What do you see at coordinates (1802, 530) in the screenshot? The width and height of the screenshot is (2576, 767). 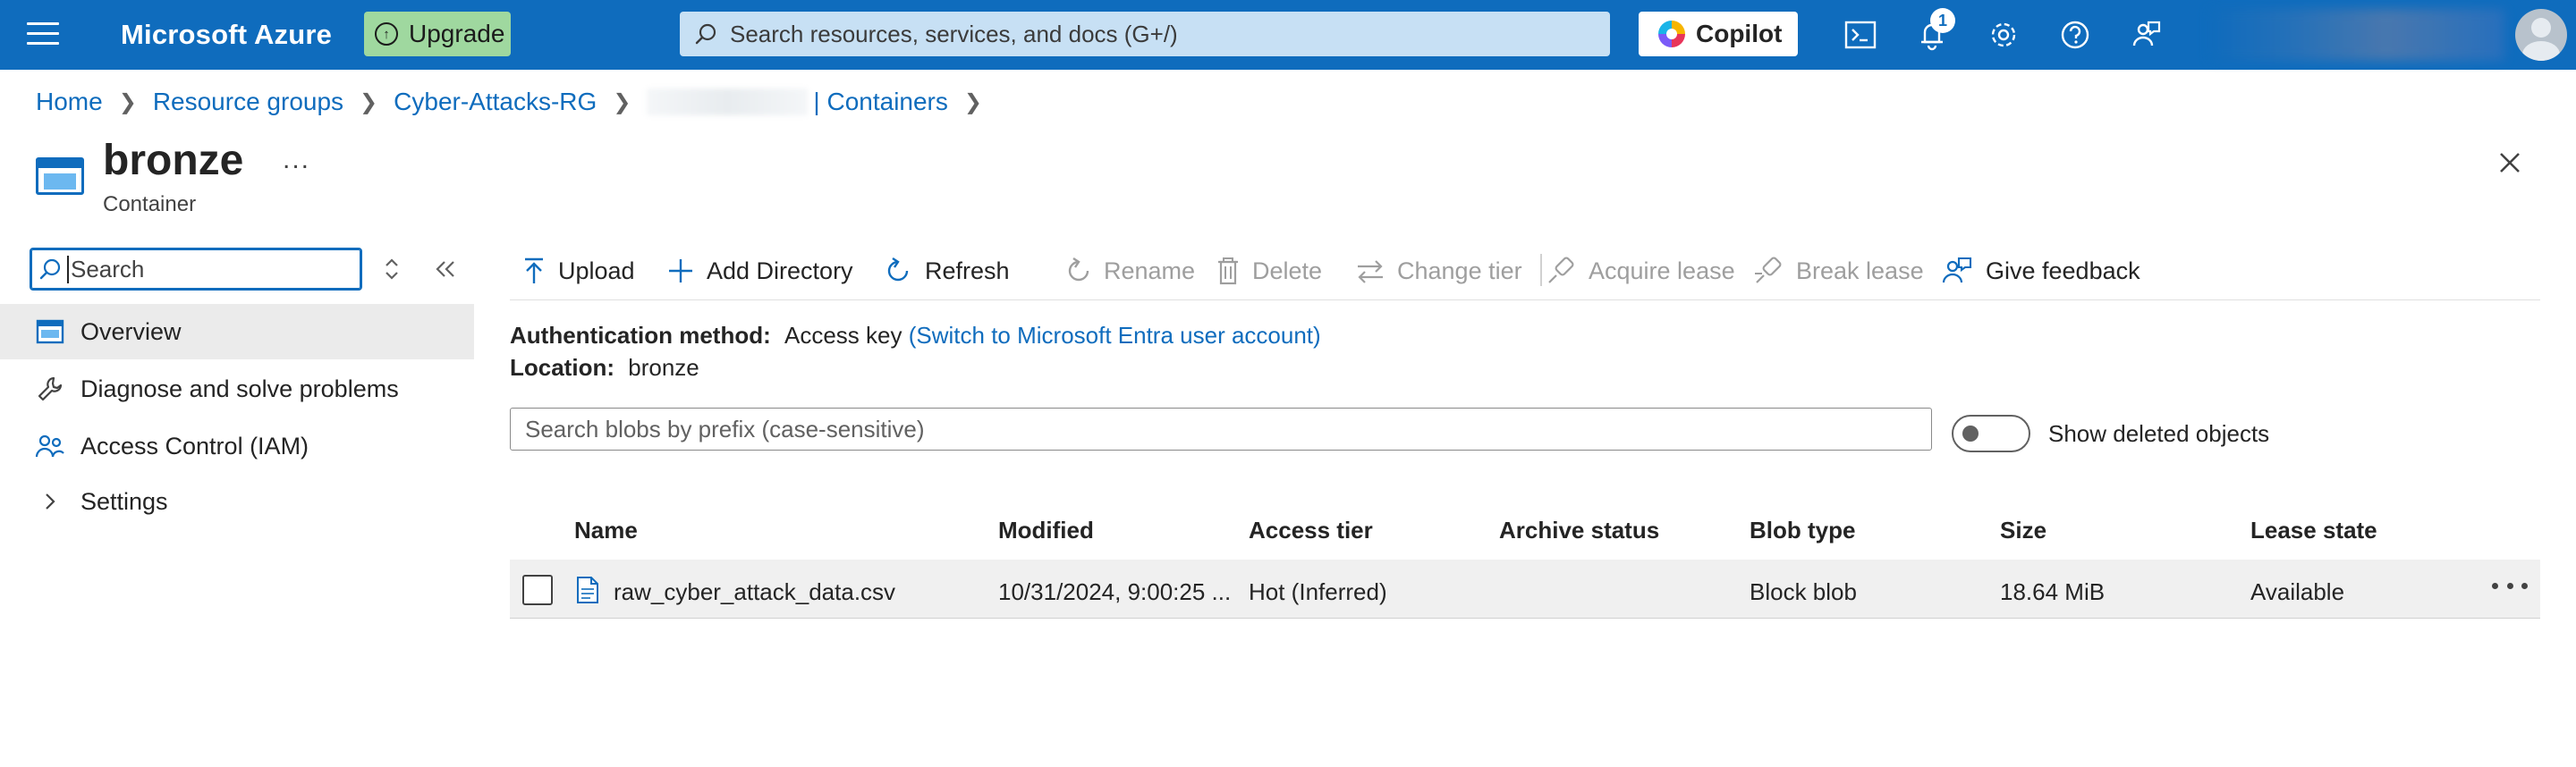 I see `column-header-blob-type: Blob type` at bounding box center [1802, 530].